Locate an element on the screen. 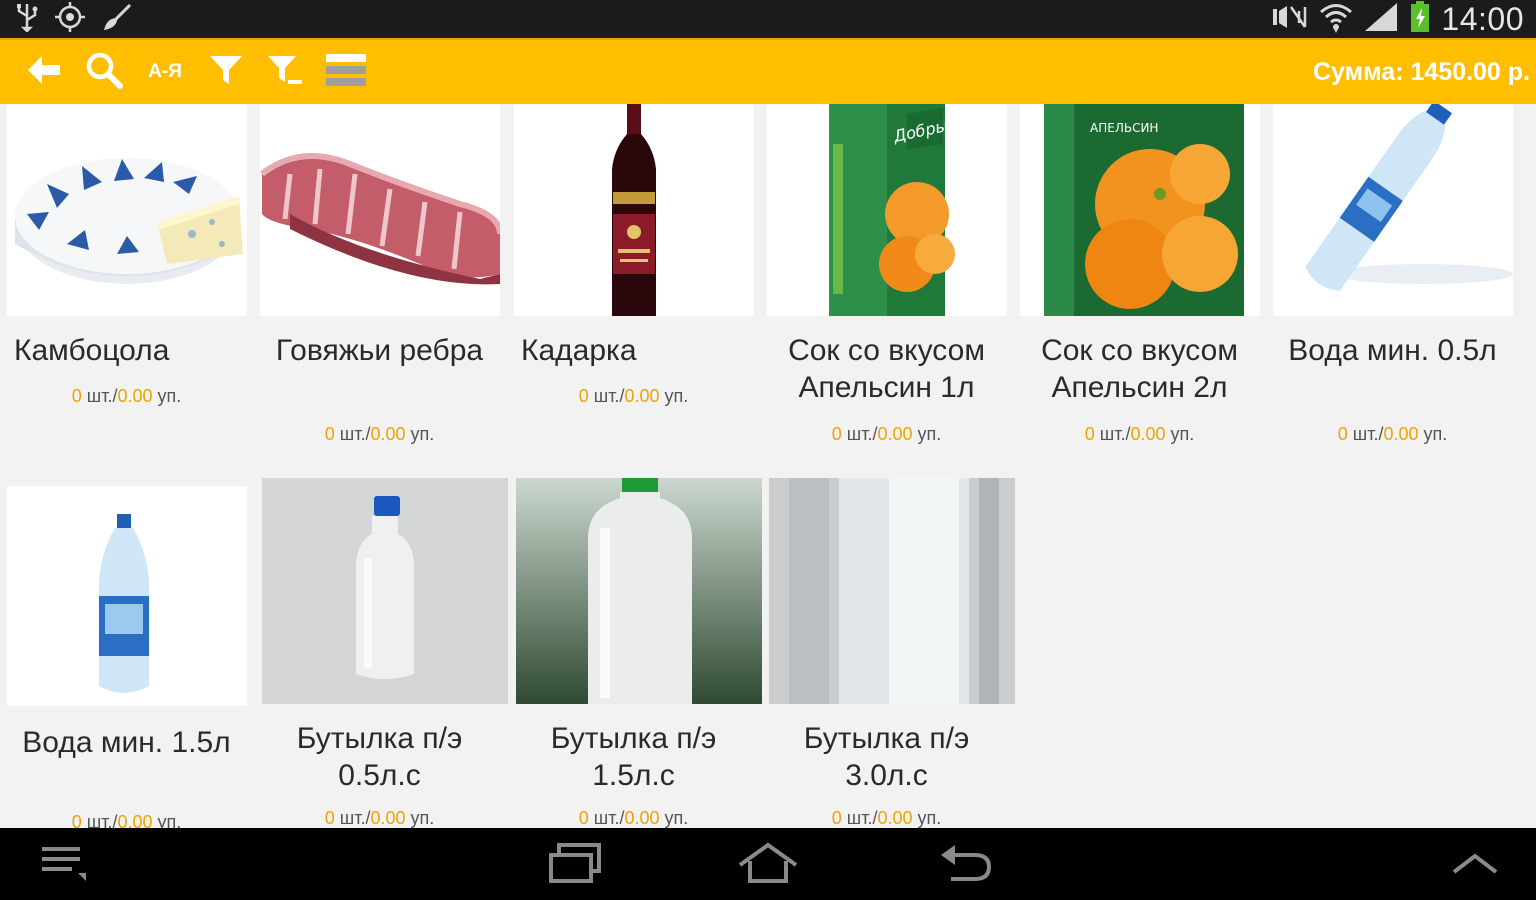 This screenshot has height=900, width=1536. filter-clear-button is located at coordinates (286, 72).